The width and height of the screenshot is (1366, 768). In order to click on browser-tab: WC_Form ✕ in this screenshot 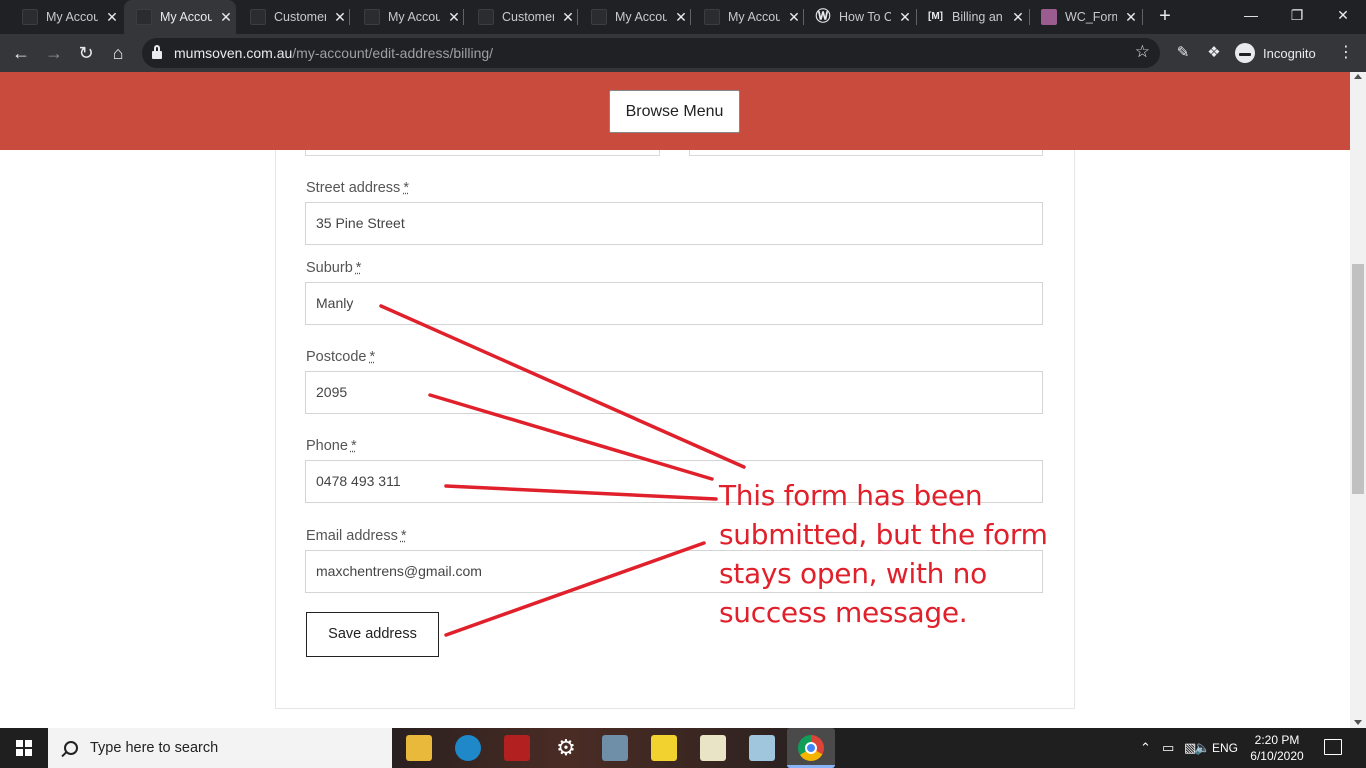, I will do `click(1087, 17)`.